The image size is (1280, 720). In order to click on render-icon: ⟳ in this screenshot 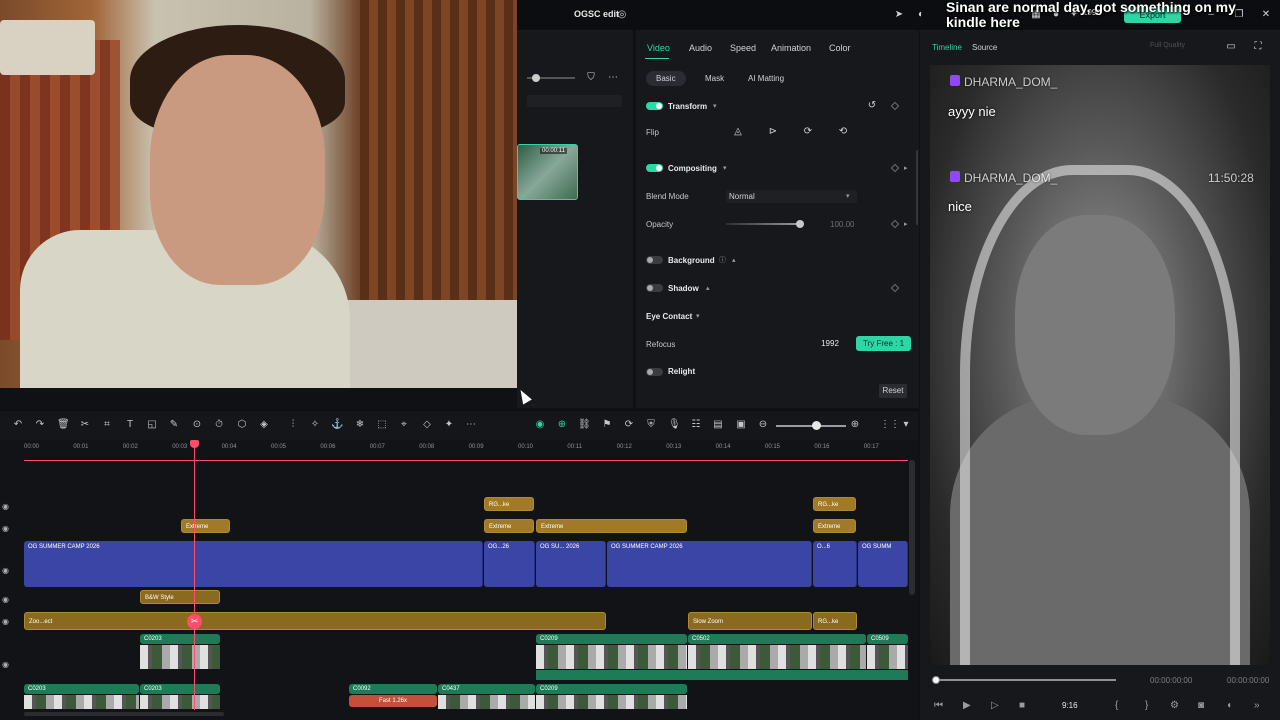, I will do `click(629, 425)`.